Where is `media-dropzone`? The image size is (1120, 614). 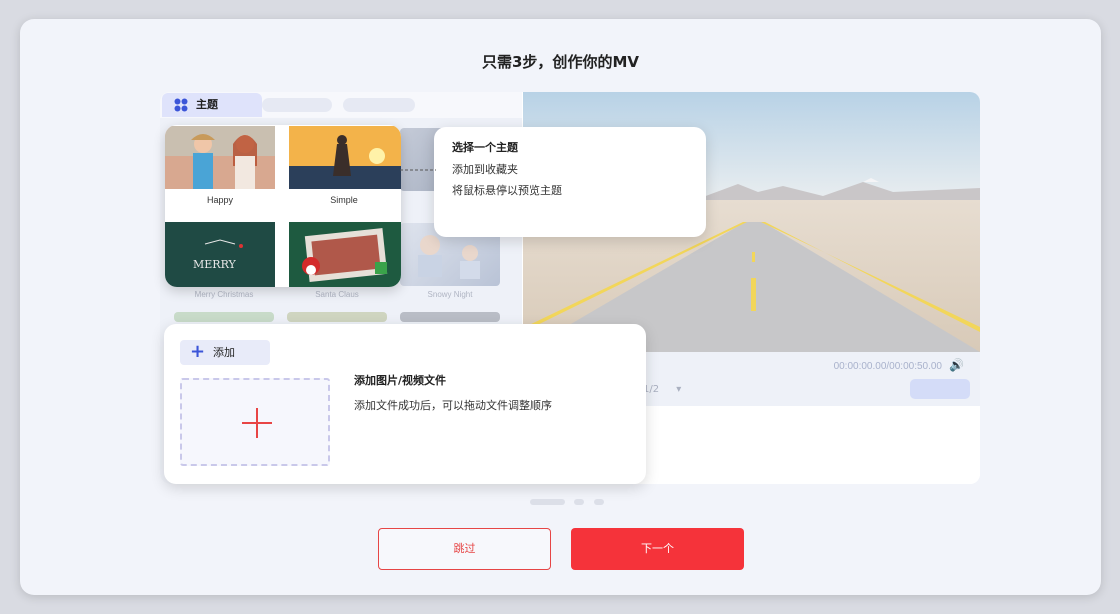 media-dropzone is located at coordinates (255, 422).